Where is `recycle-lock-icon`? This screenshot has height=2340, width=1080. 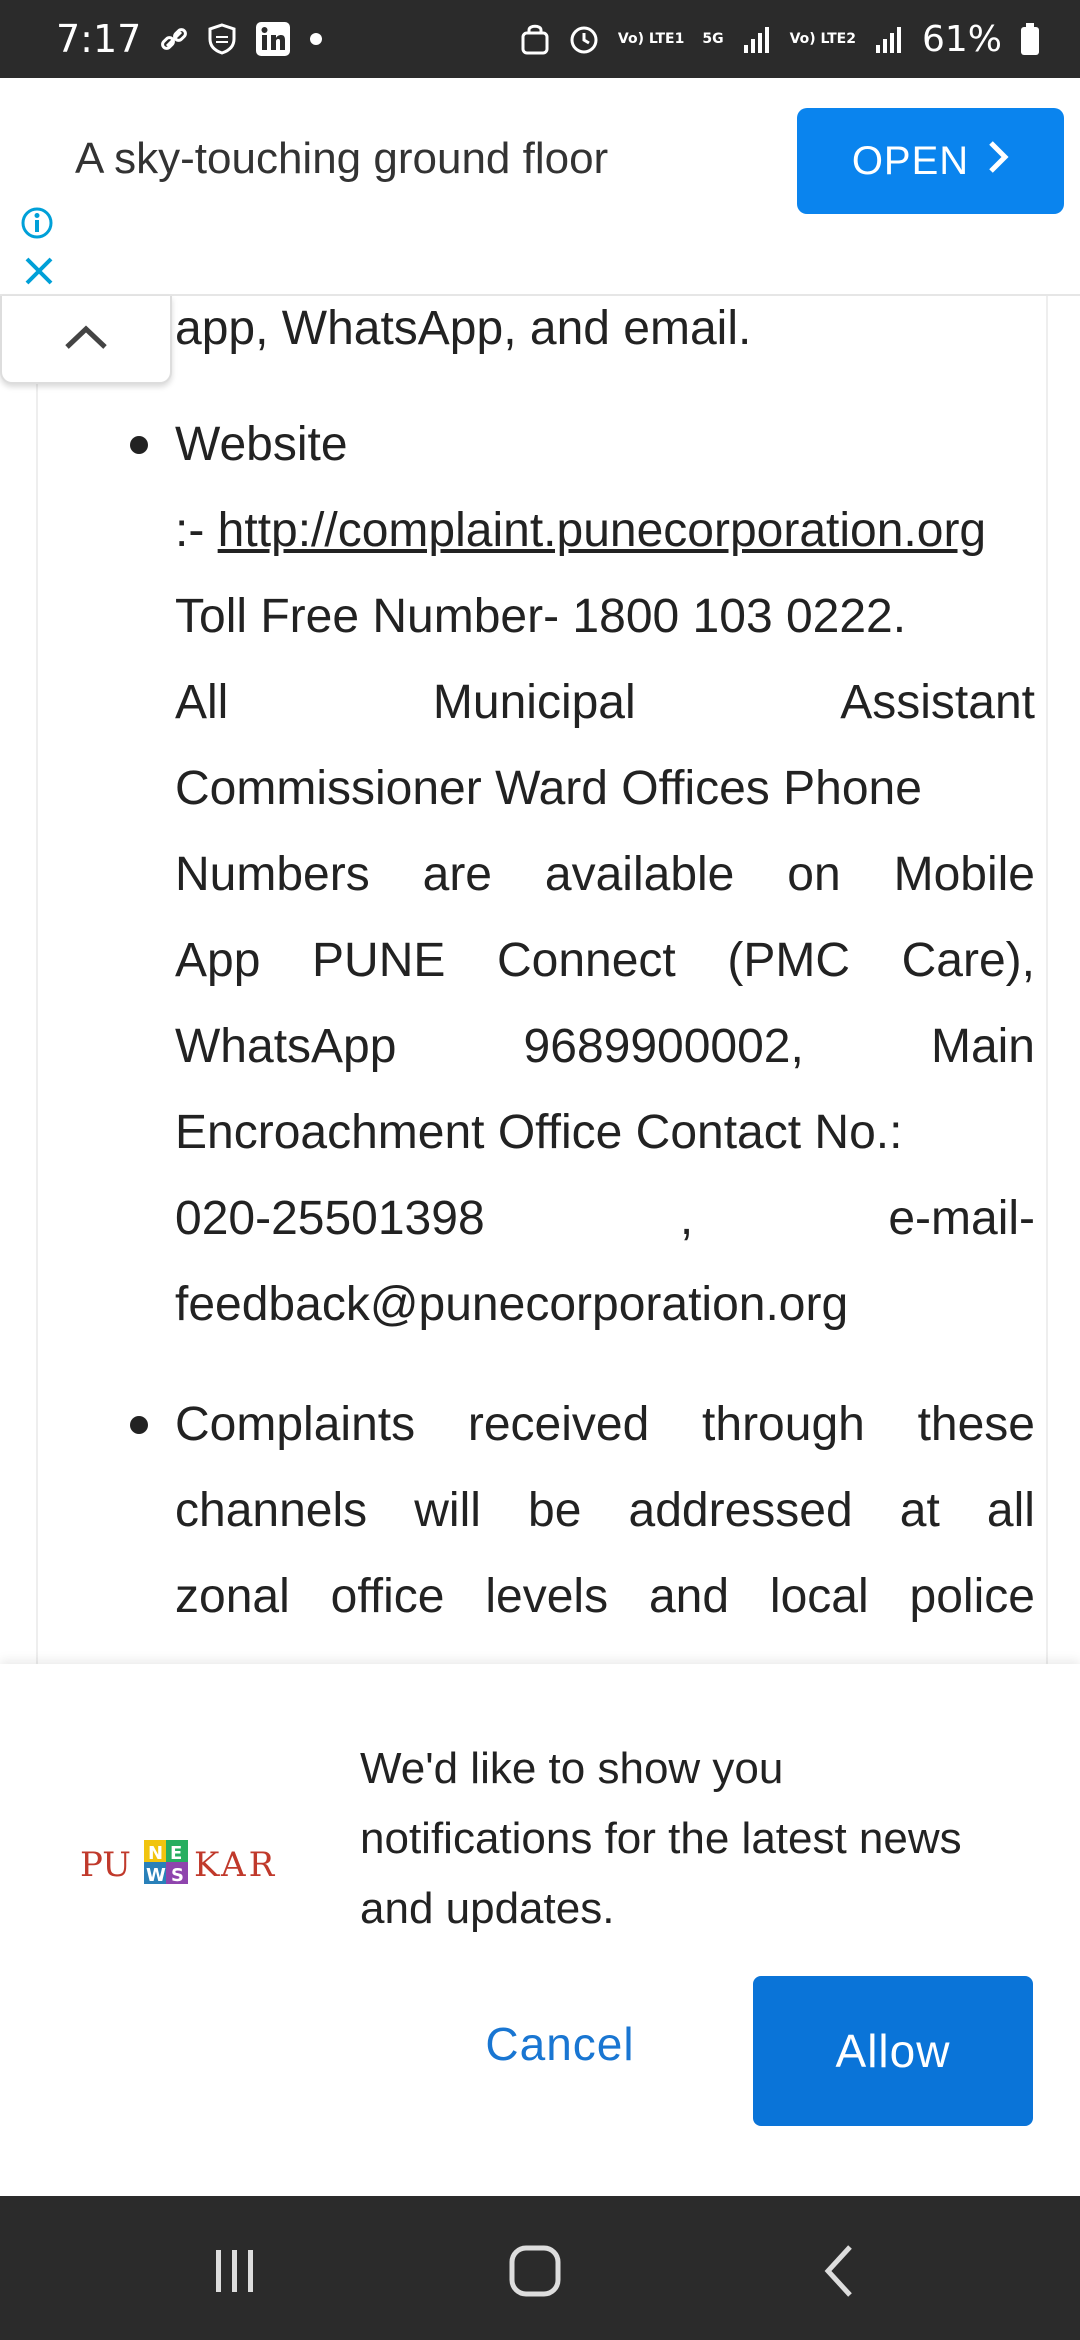
recycle-lock-icon is located at coordinates (535, 39).